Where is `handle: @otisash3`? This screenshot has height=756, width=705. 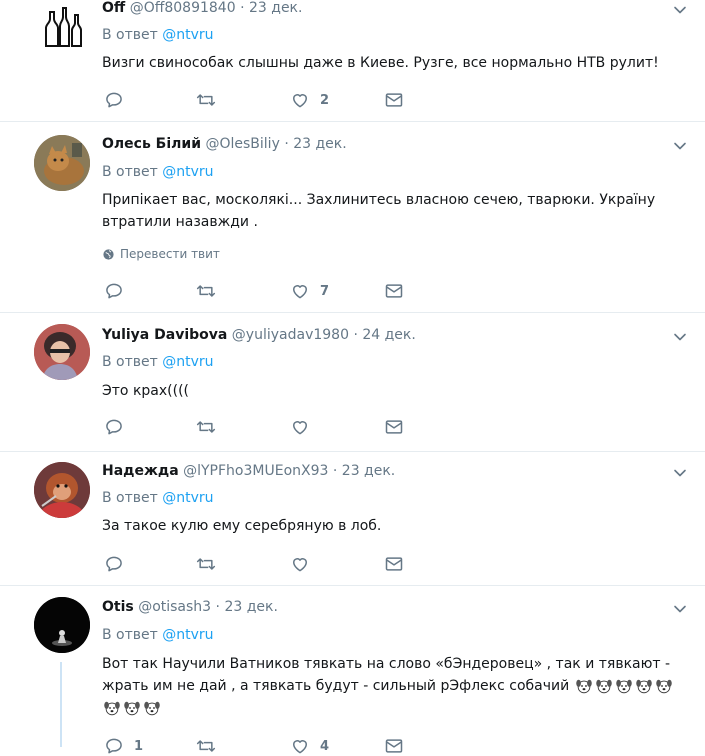
handle: @otisash3 is located at coordinates (174, 607).